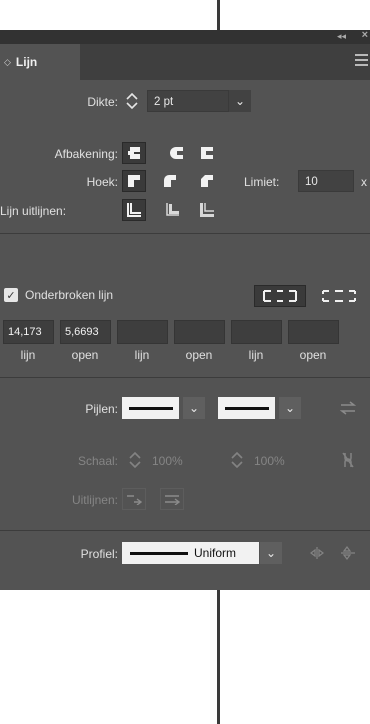  Describe the element at coordinates (185, 36) in the screenshot. I see `panel-title-bar: ◂◂ ×` at that location.